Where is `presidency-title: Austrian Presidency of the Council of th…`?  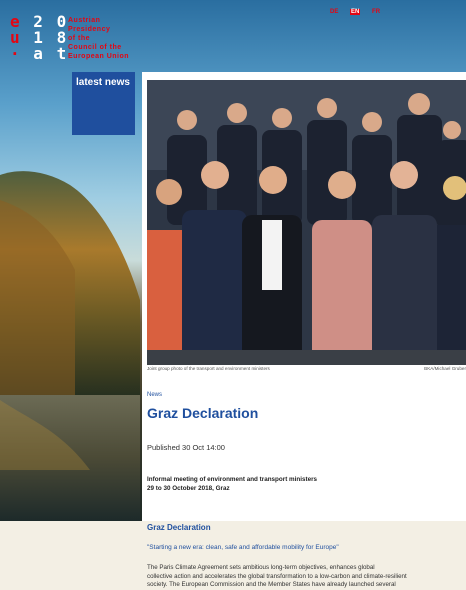
presidency-title: Austrian Presidency of the Council of th… is located at coordinates (113, 38).